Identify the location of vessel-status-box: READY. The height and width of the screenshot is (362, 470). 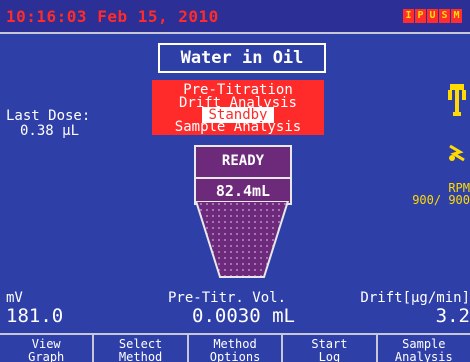
(243, 162).